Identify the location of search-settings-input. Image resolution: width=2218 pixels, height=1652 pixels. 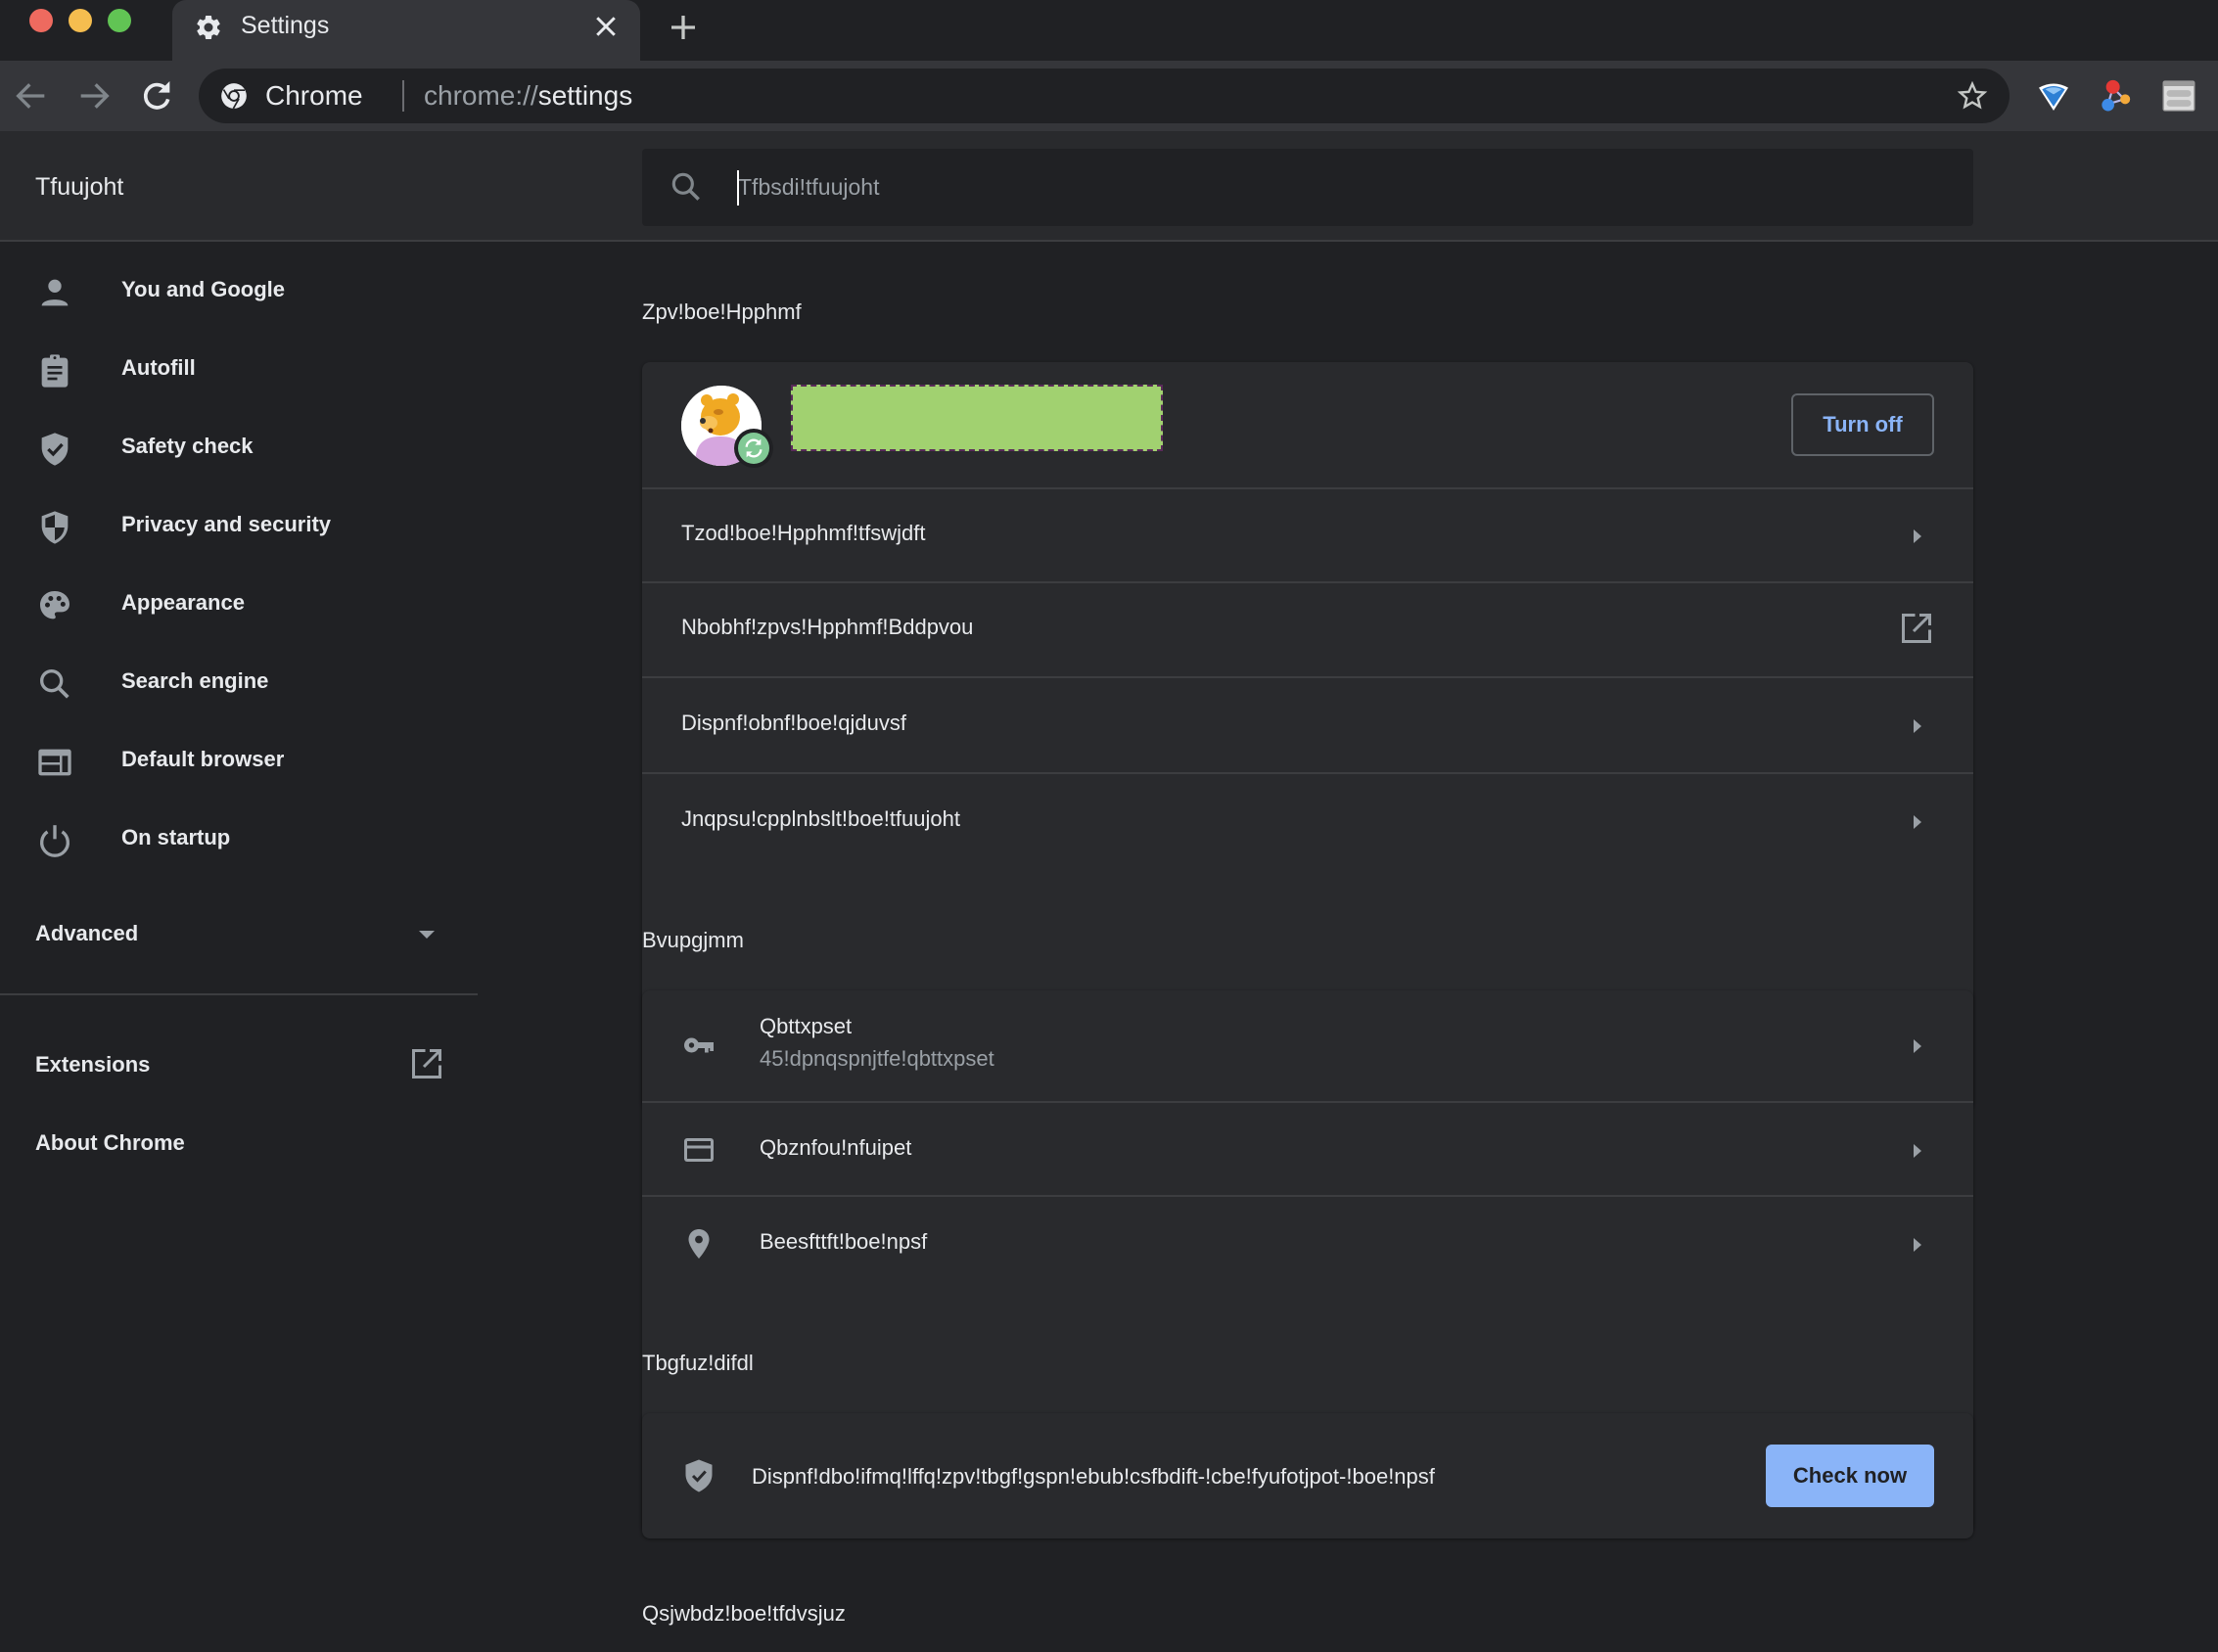
(1337, 187).